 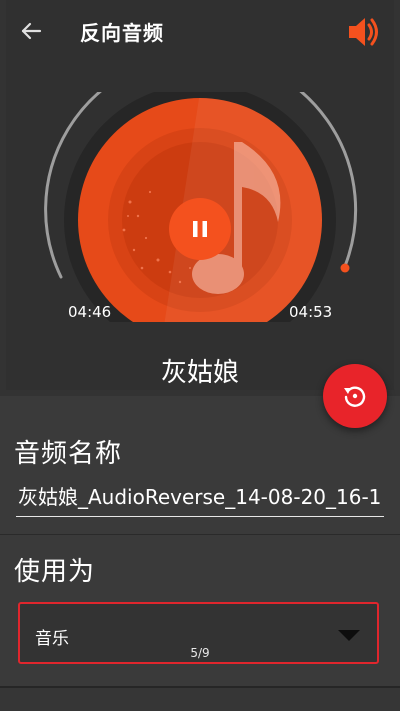 I want to click on volume-button, so click(x=366, y=32).